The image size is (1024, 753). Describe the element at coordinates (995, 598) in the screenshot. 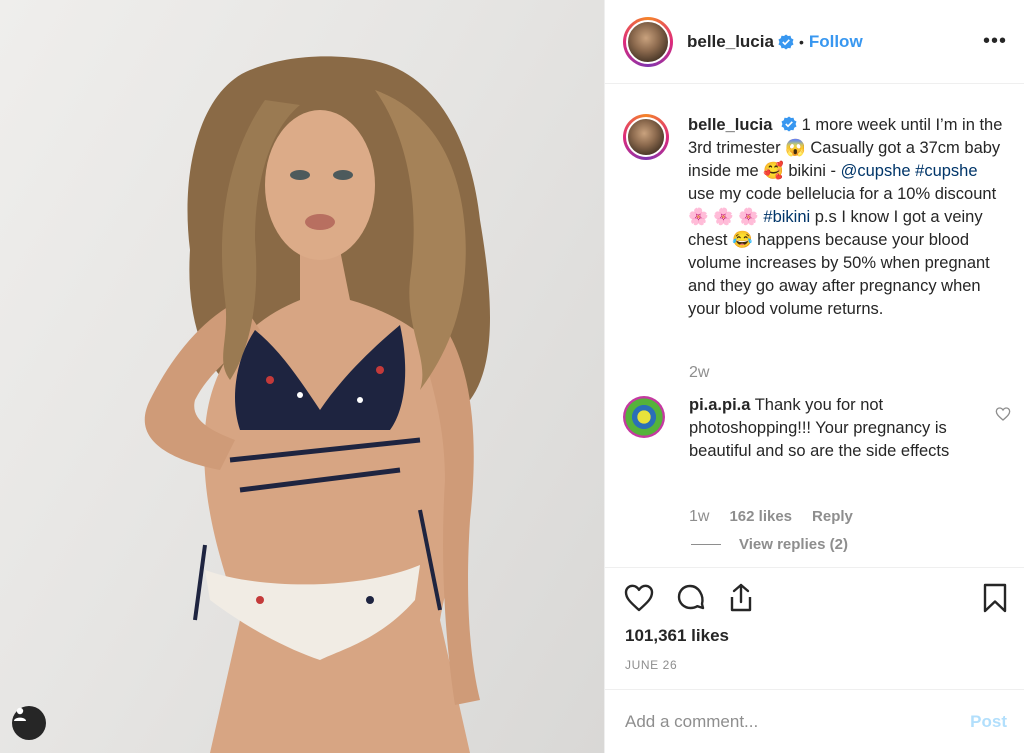

I see `save-bookmark-icon` at that location.